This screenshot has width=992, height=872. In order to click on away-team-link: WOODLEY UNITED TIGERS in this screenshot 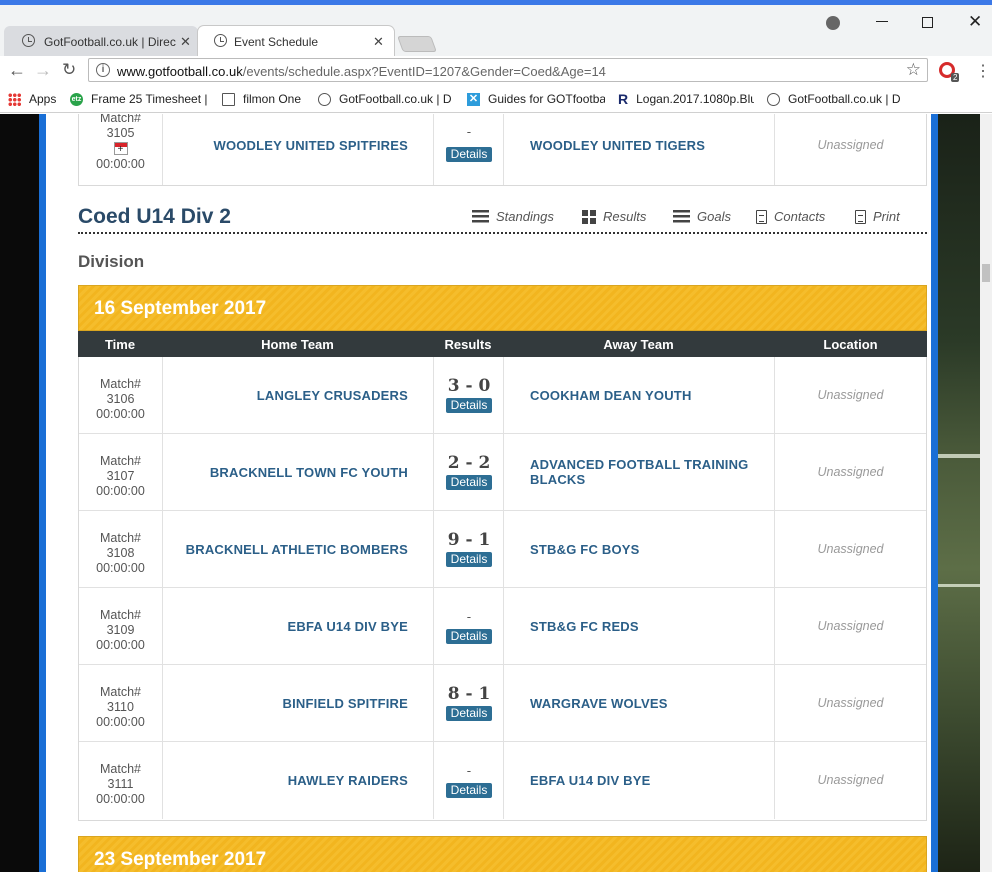, I will do `click(647, 145)`.